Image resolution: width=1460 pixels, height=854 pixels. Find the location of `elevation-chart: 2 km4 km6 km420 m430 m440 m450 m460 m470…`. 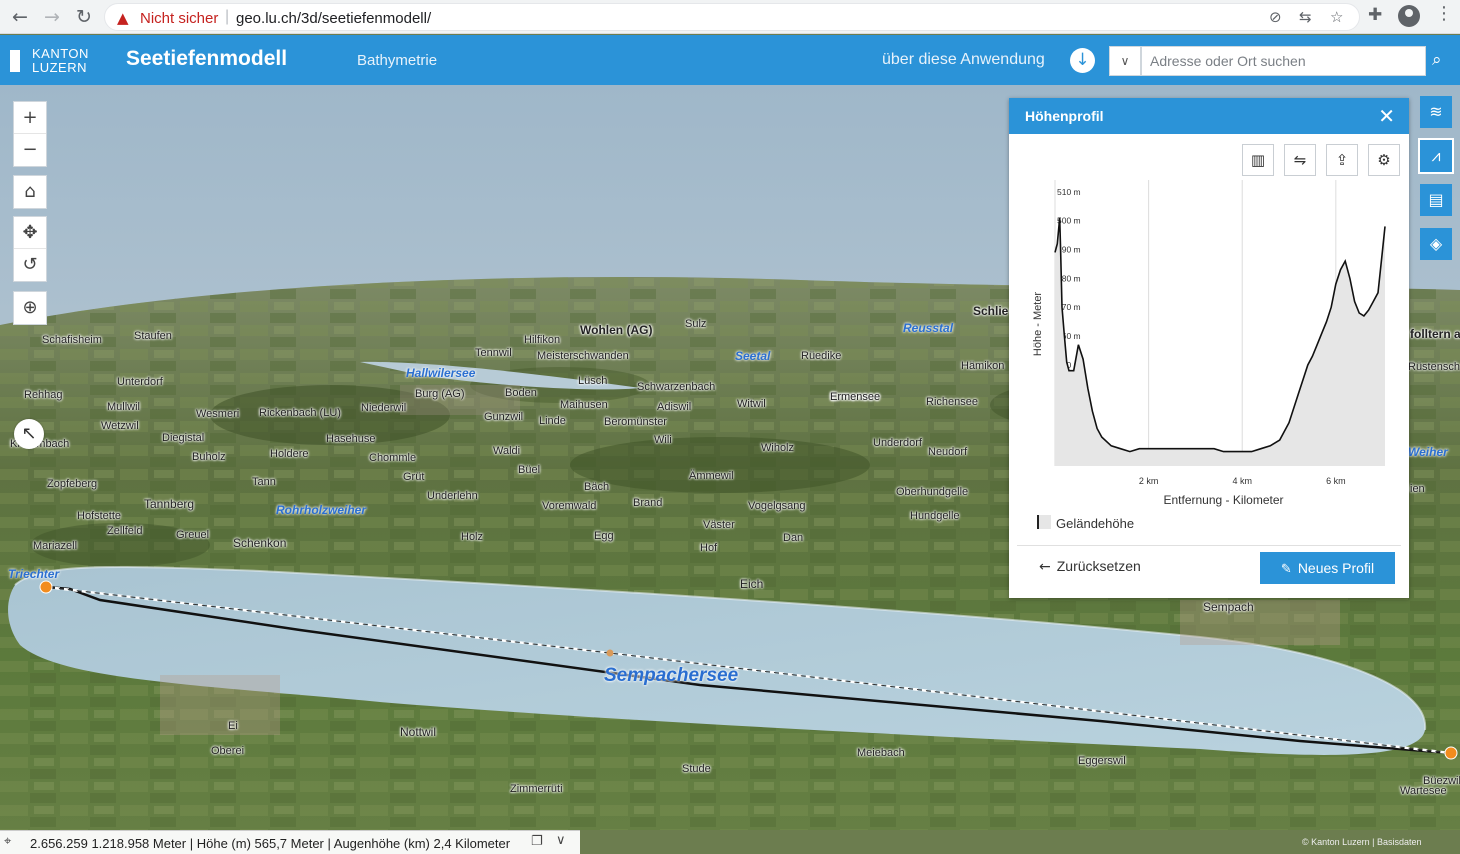

elevation-chart: 2 km4 km6 km420 m430 m440 m450 m460 m470… is located at coordinates (1209, 343).